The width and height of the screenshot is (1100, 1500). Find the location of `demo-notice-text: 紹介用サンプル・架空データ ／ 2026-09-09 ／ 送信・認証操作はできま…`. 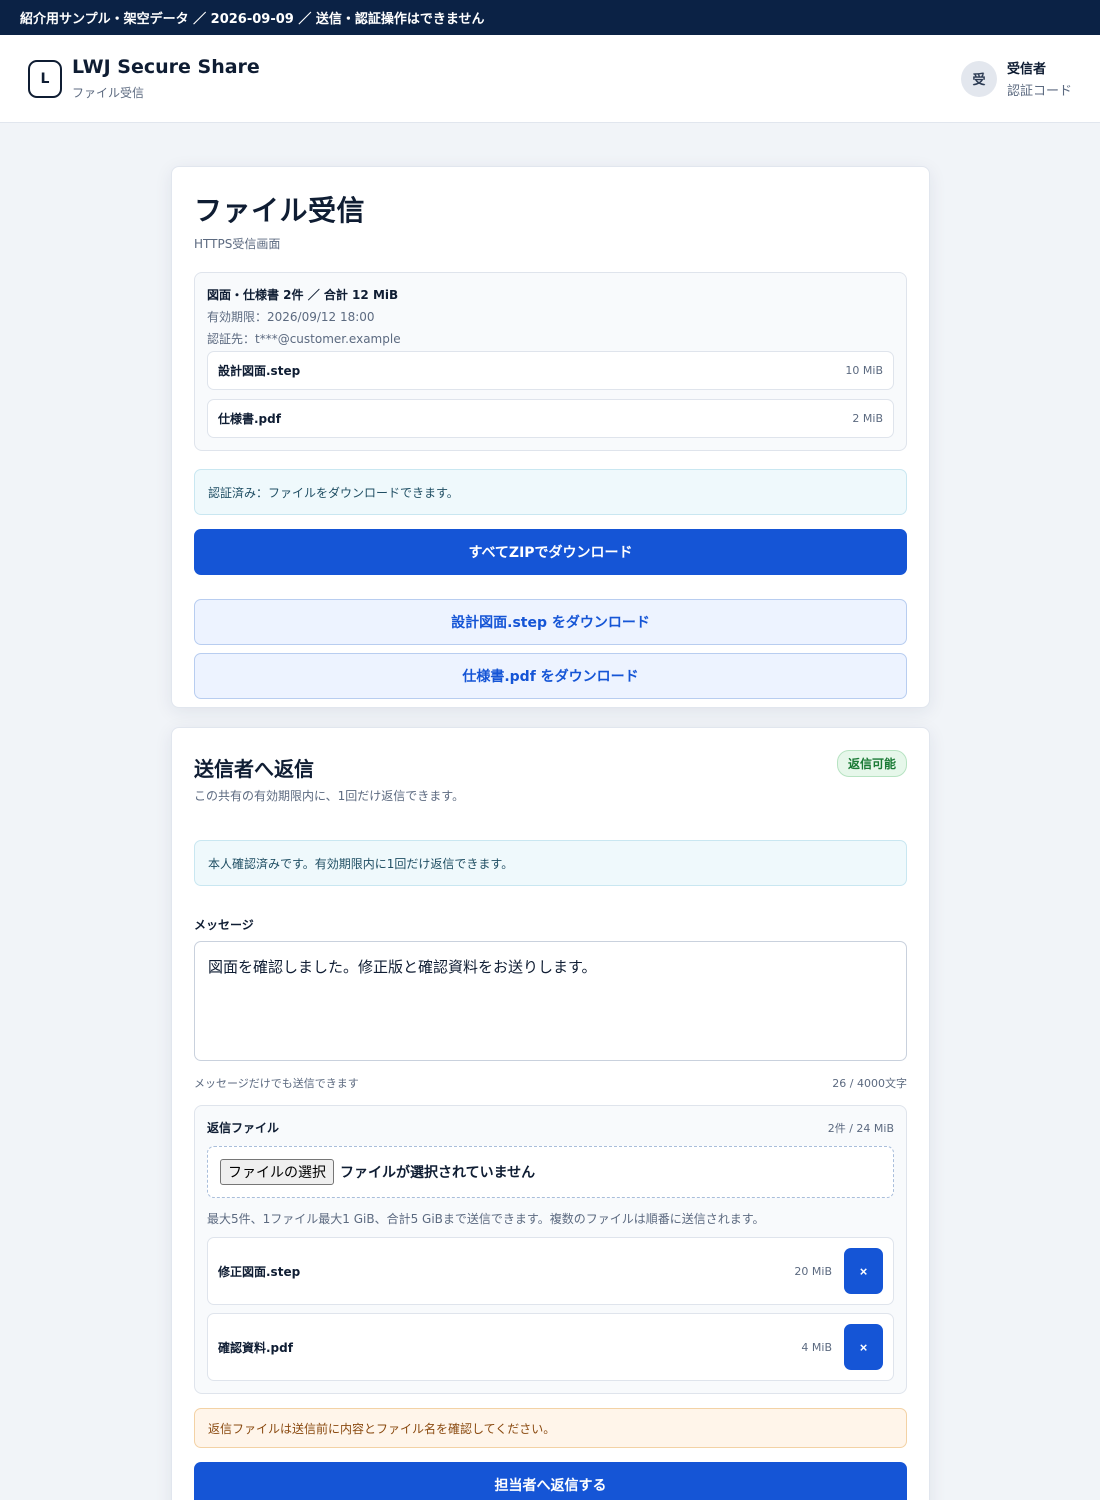

demo-notice-text: 紹介用サンプル・架空データ ／ 2026-09-09 ／ 送信・認証操作はできま… is located at coordinates (252, 19).